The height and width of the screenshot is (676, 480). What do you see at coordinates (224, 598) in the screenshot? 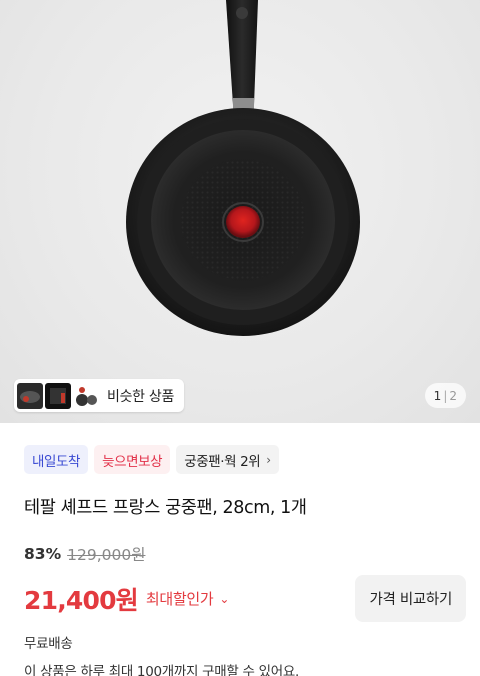
I see `chevron-down-icon: ⌄` at bounding box center [224, 598].